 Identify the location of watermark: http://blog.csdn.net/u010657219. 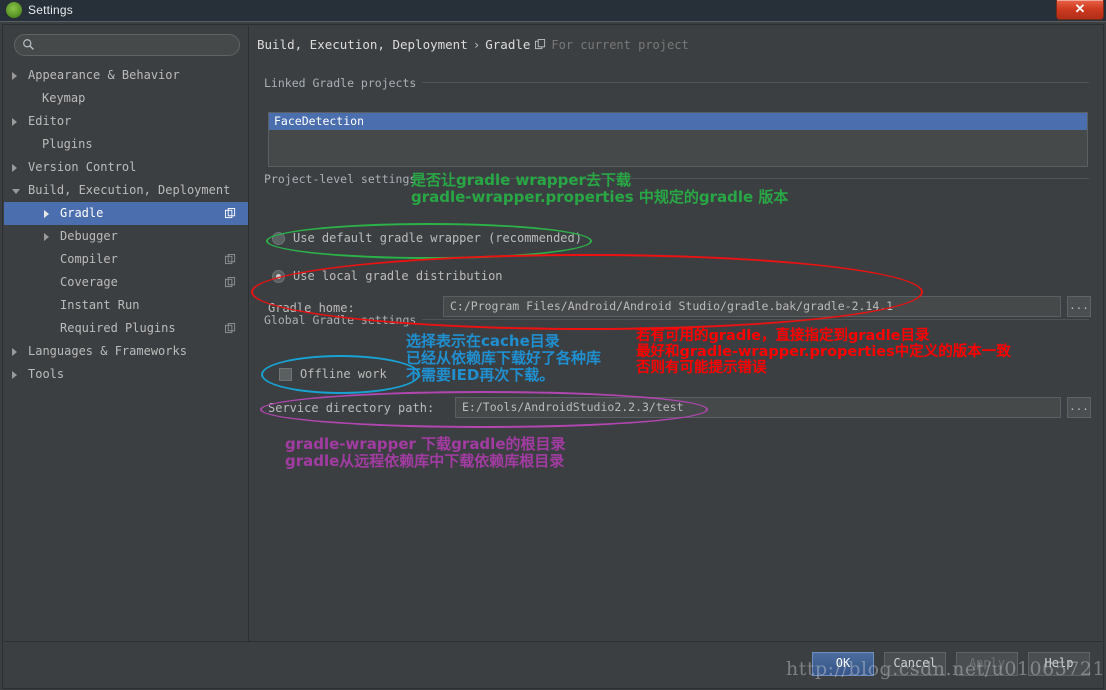
(946, 669).